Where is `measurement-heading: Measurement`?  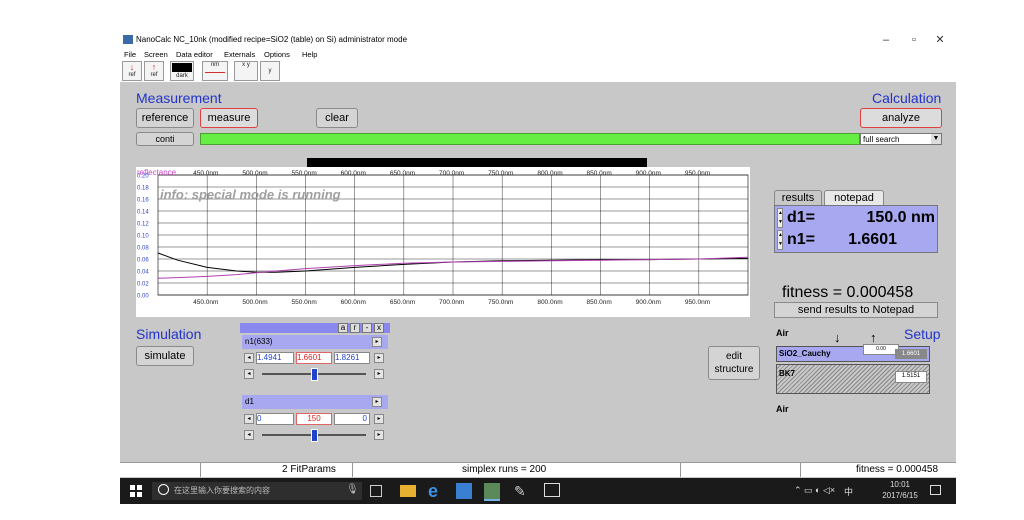
measurement-heading: Measurement is located at coordinates (179, 98).